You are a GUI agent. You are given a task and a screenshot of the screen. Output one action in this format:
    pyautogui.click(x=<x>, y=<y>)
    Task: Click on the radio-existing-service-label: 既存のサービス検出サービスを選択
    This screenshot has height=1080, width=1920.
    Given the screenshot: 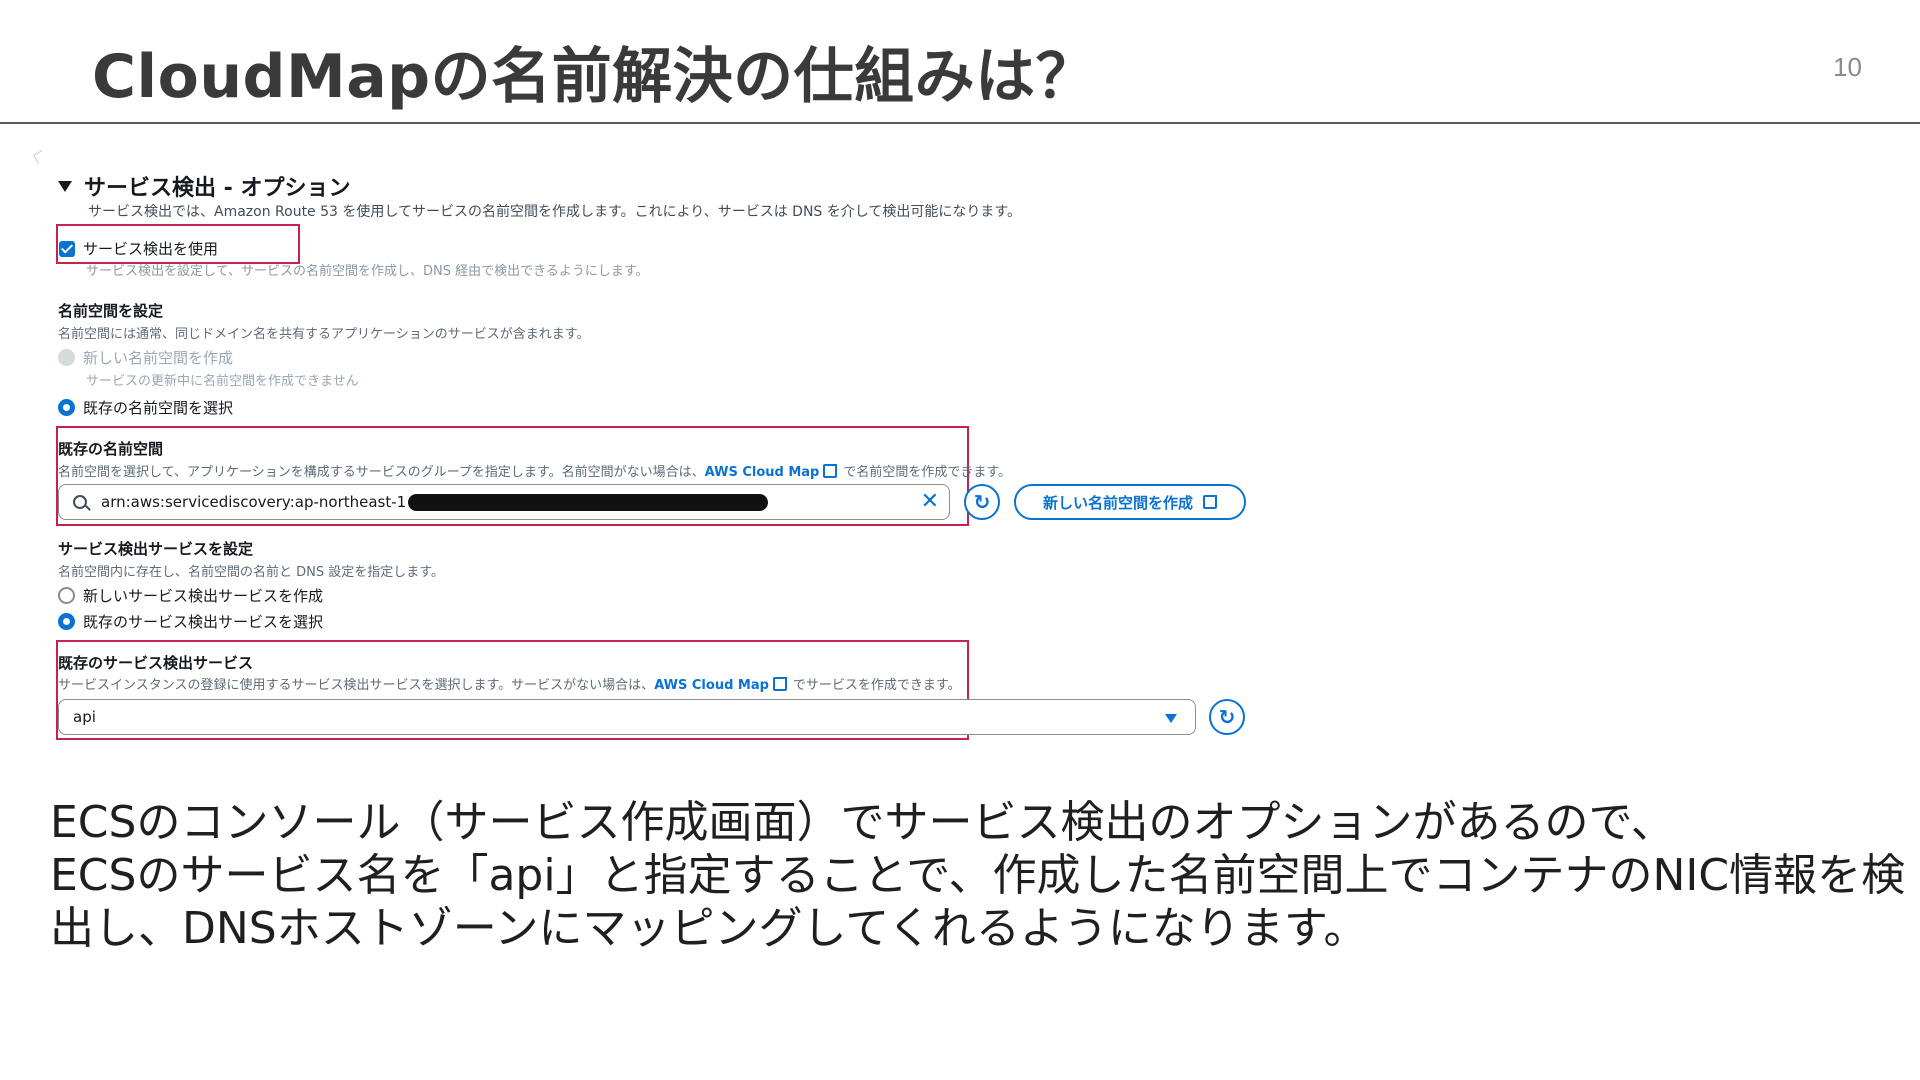 What is the action you would take?
    pyautogui.click(x=203, y=622)
    